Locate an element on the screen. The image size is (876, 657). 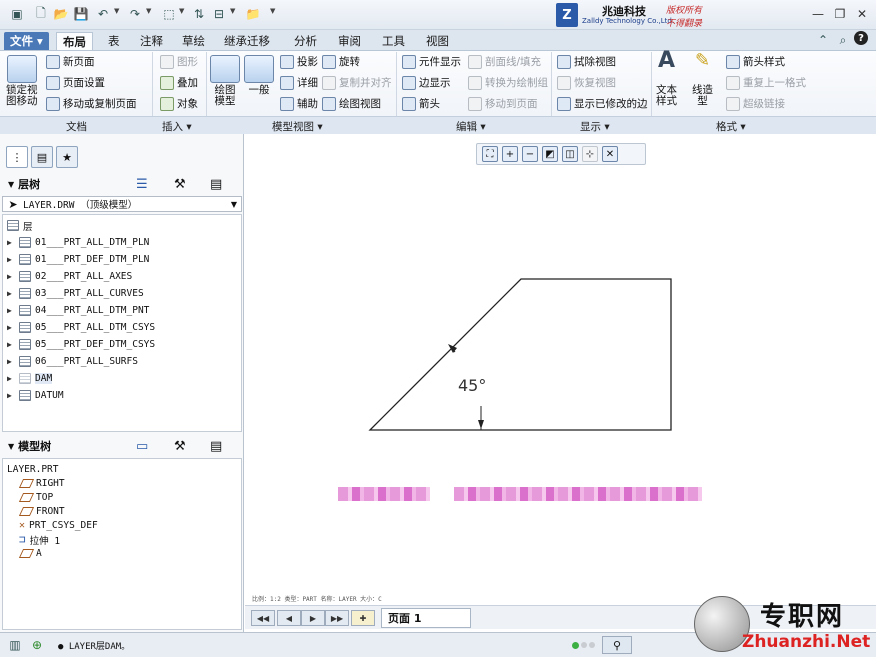
save-icon: 💾 is located at coordinates (81, 14).